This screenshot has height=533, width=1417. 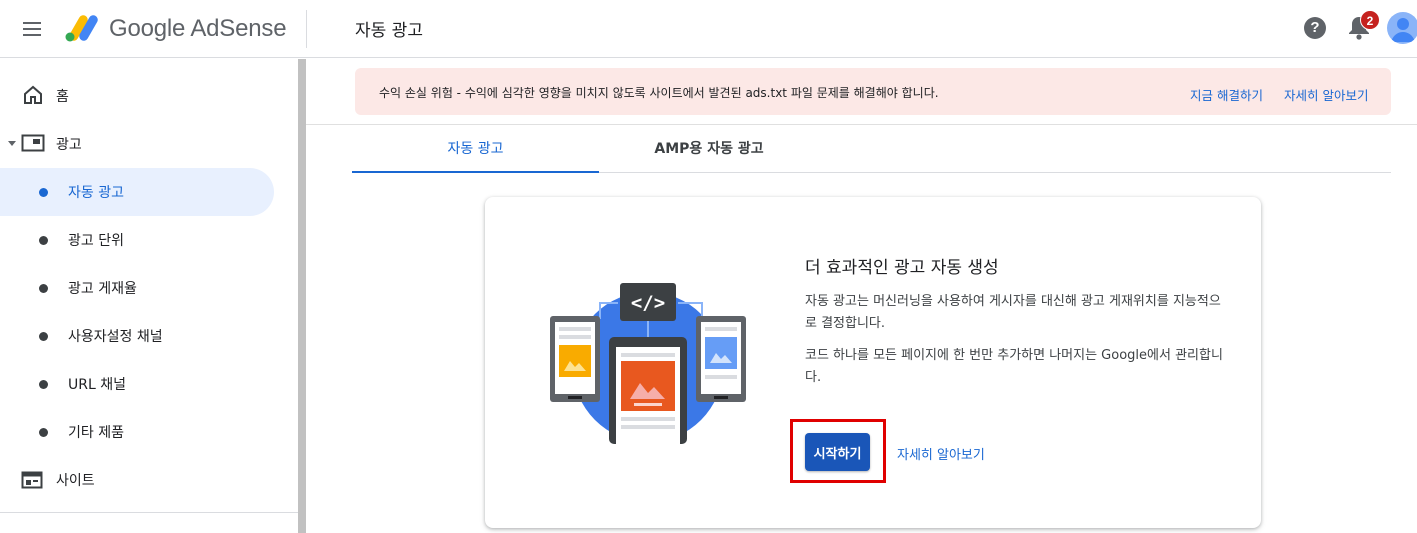 I want to click on expand-arrow-icon, so click(x=12, y=143).